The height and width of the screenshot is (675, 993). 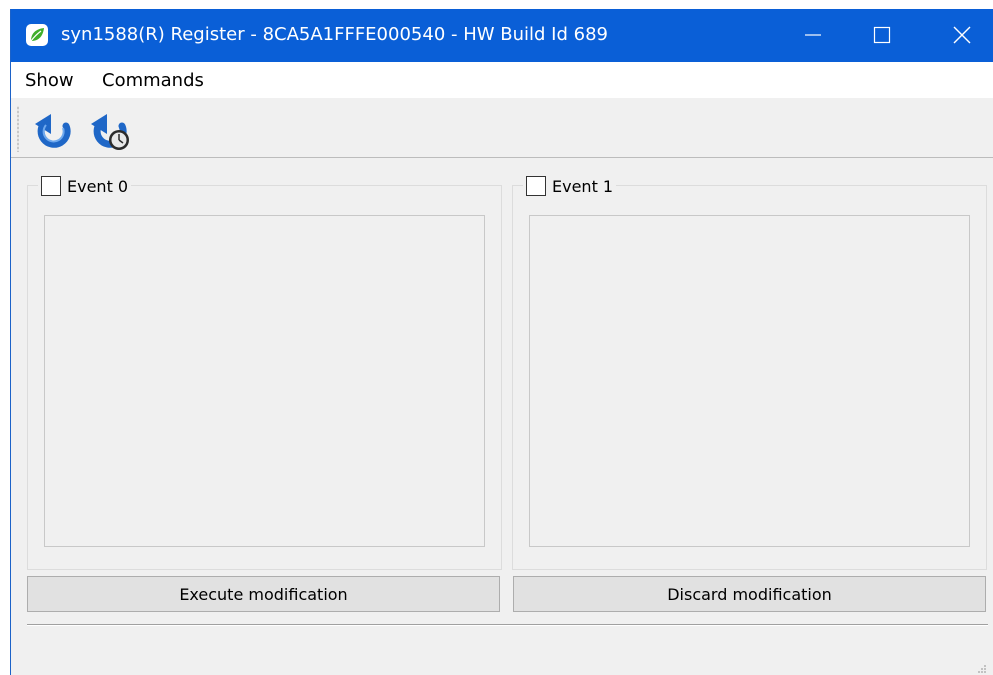 I want to click on menu-commands: Commands, so click(x=153, y=81).